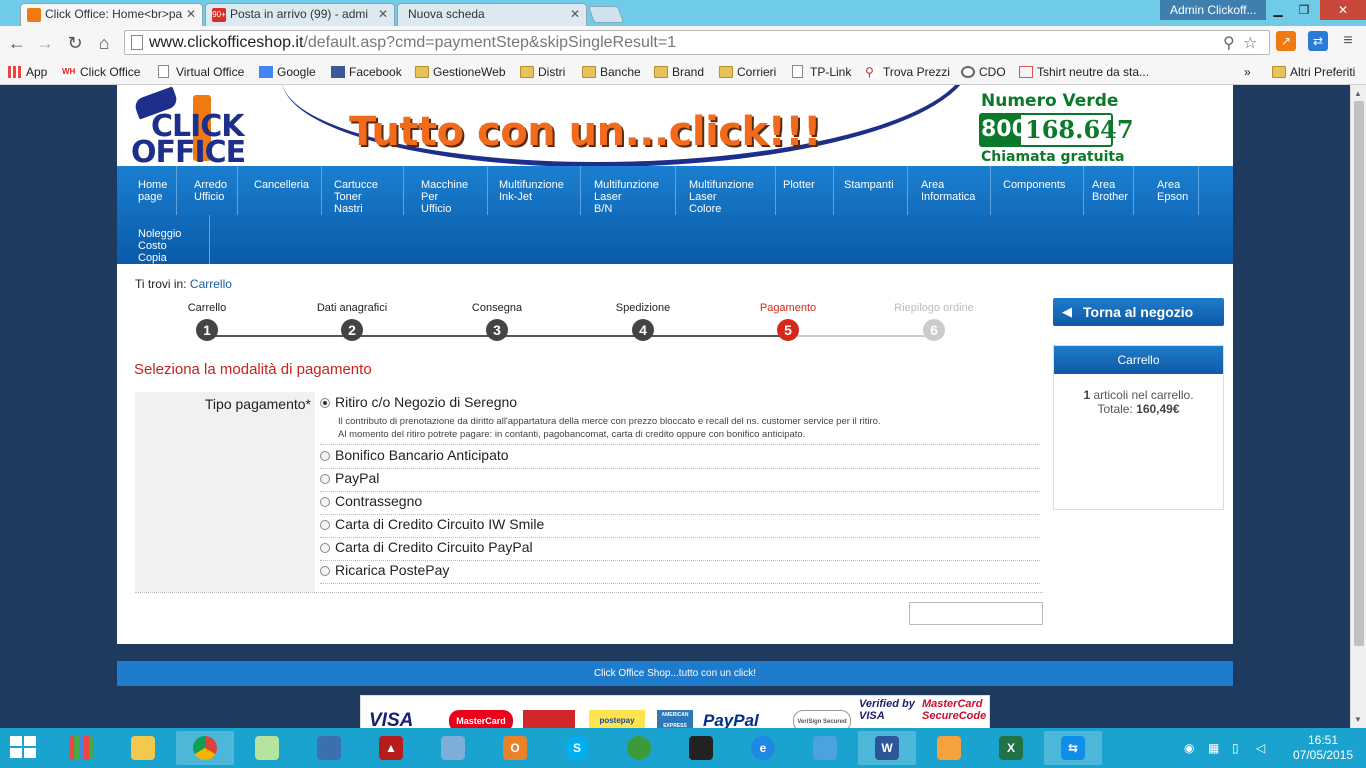 The height and width of the screenshot is (768, 1366). I want to click on bookmark-virtual-office: Virtual Office, so click(201, 72).